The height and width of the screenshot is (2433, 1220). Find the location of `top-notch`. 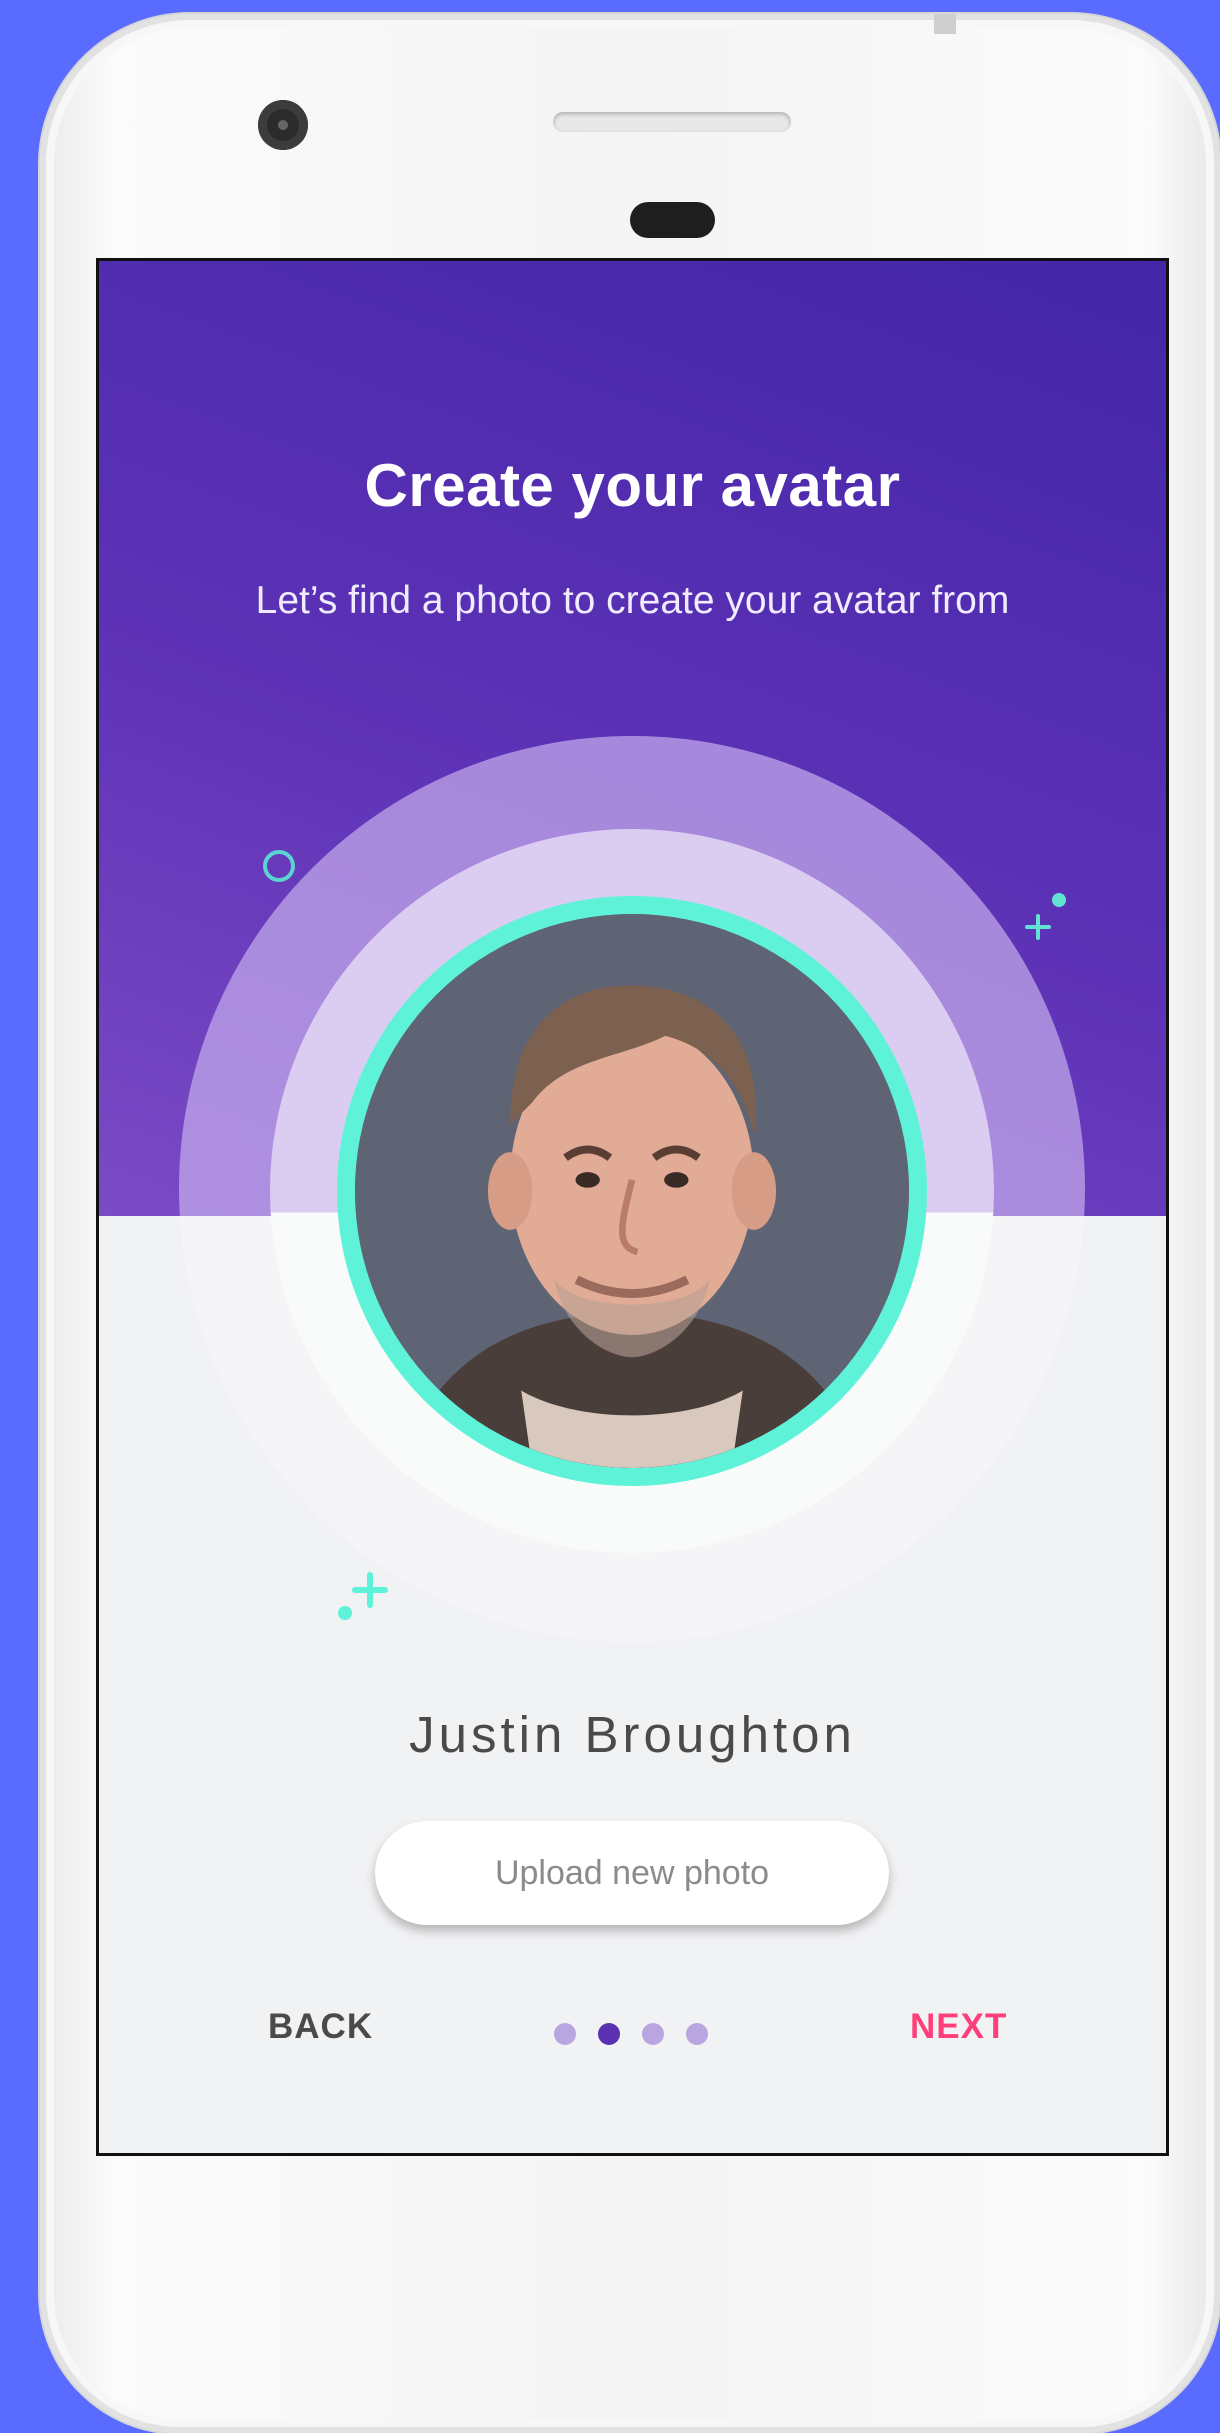

top-notch is located at coordinates (945, 24).